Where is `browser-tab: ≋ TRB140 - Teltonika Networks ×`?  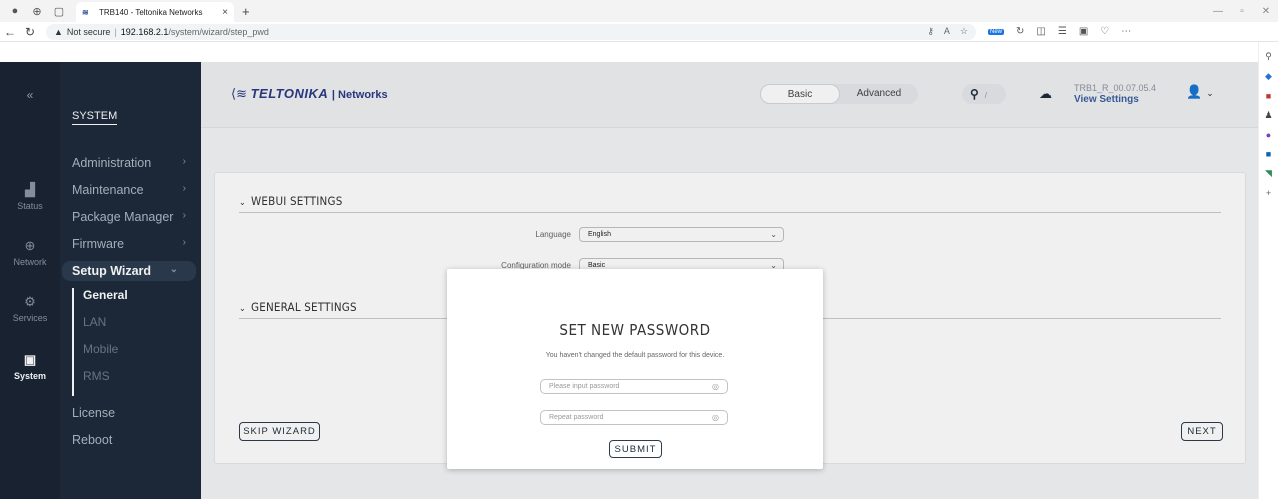 browser-tab: ≋ TRB140 - Teltonika Networks × is located at coordinates (155, 12).